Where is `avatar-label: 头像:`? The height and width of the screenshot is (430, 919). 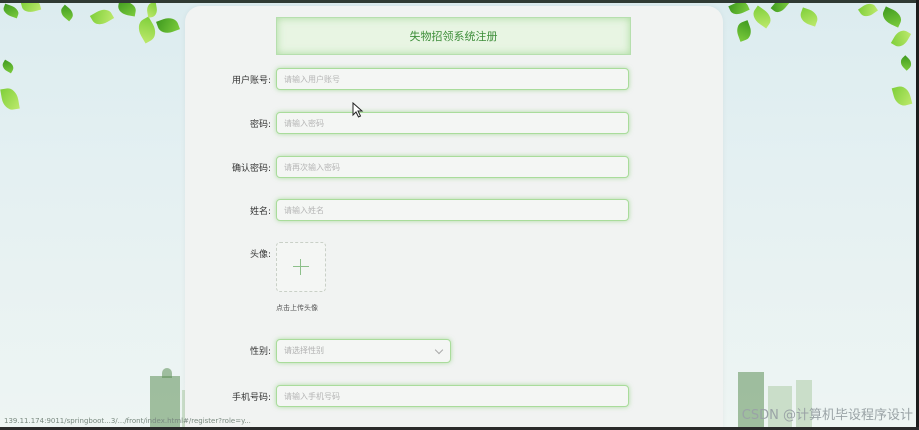 avatar-label: 头像: is located at coordinates (260, 255).